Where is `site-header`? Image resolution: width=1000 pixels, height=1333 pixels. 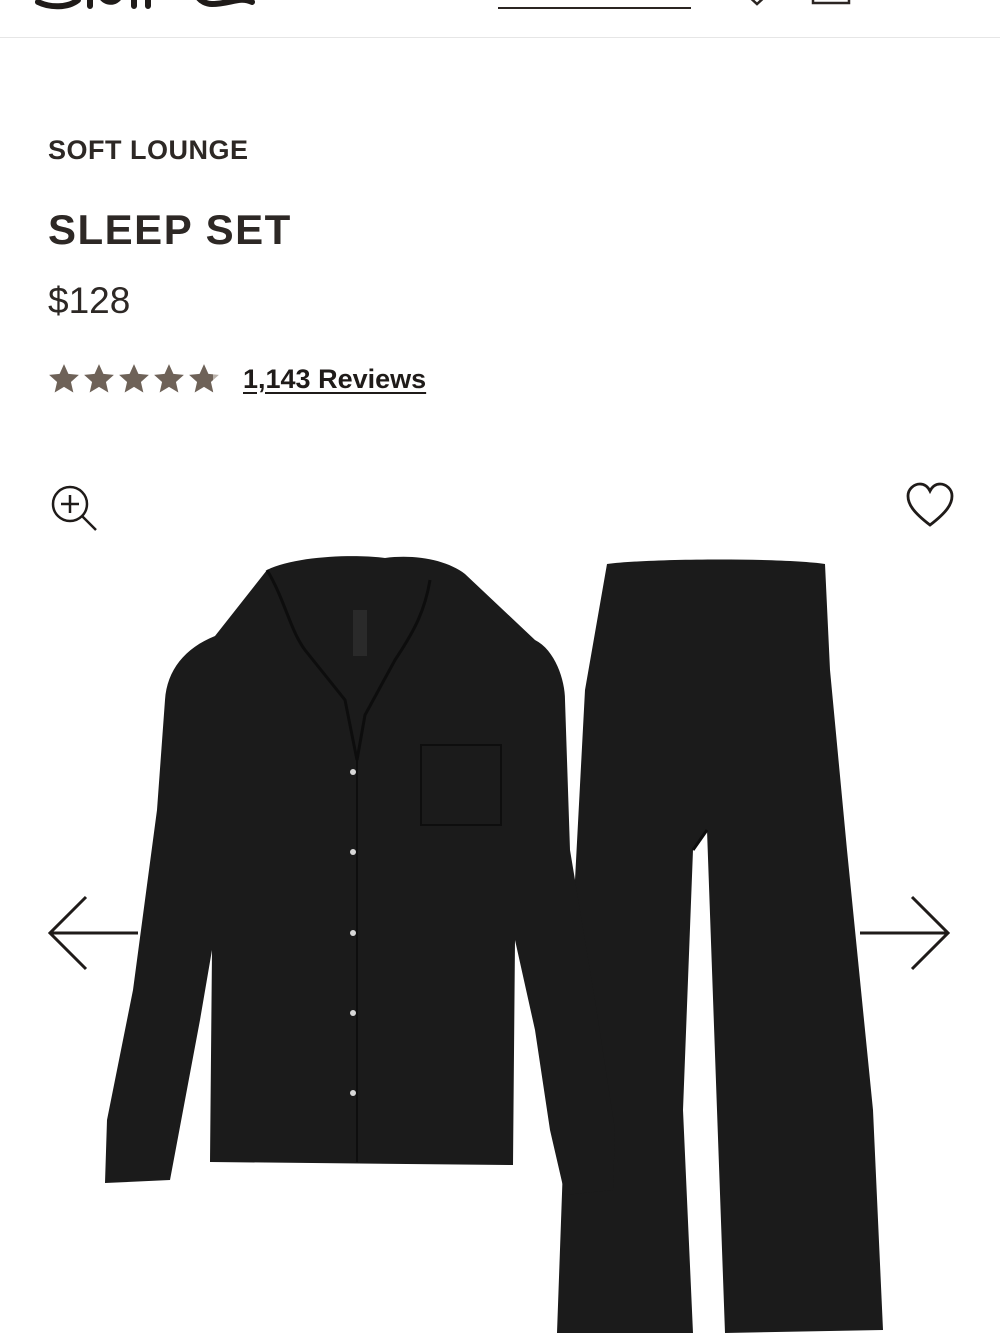 site-header is located at coordinates (500, 19).